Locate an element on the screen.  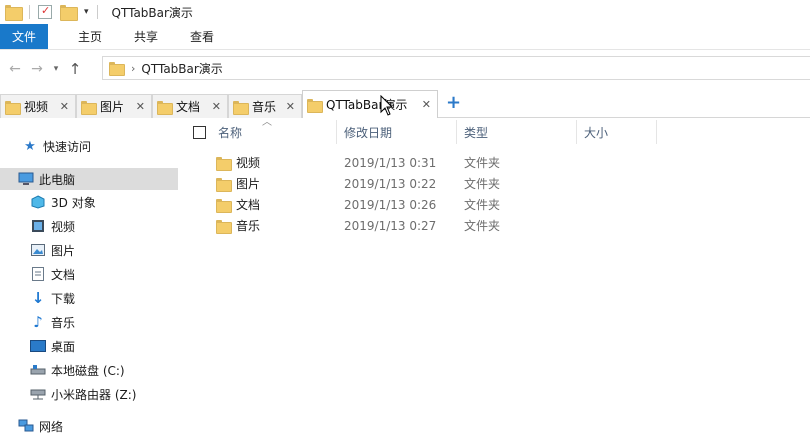
nav-item-label: 下载 is located at coordinates (63, 298).